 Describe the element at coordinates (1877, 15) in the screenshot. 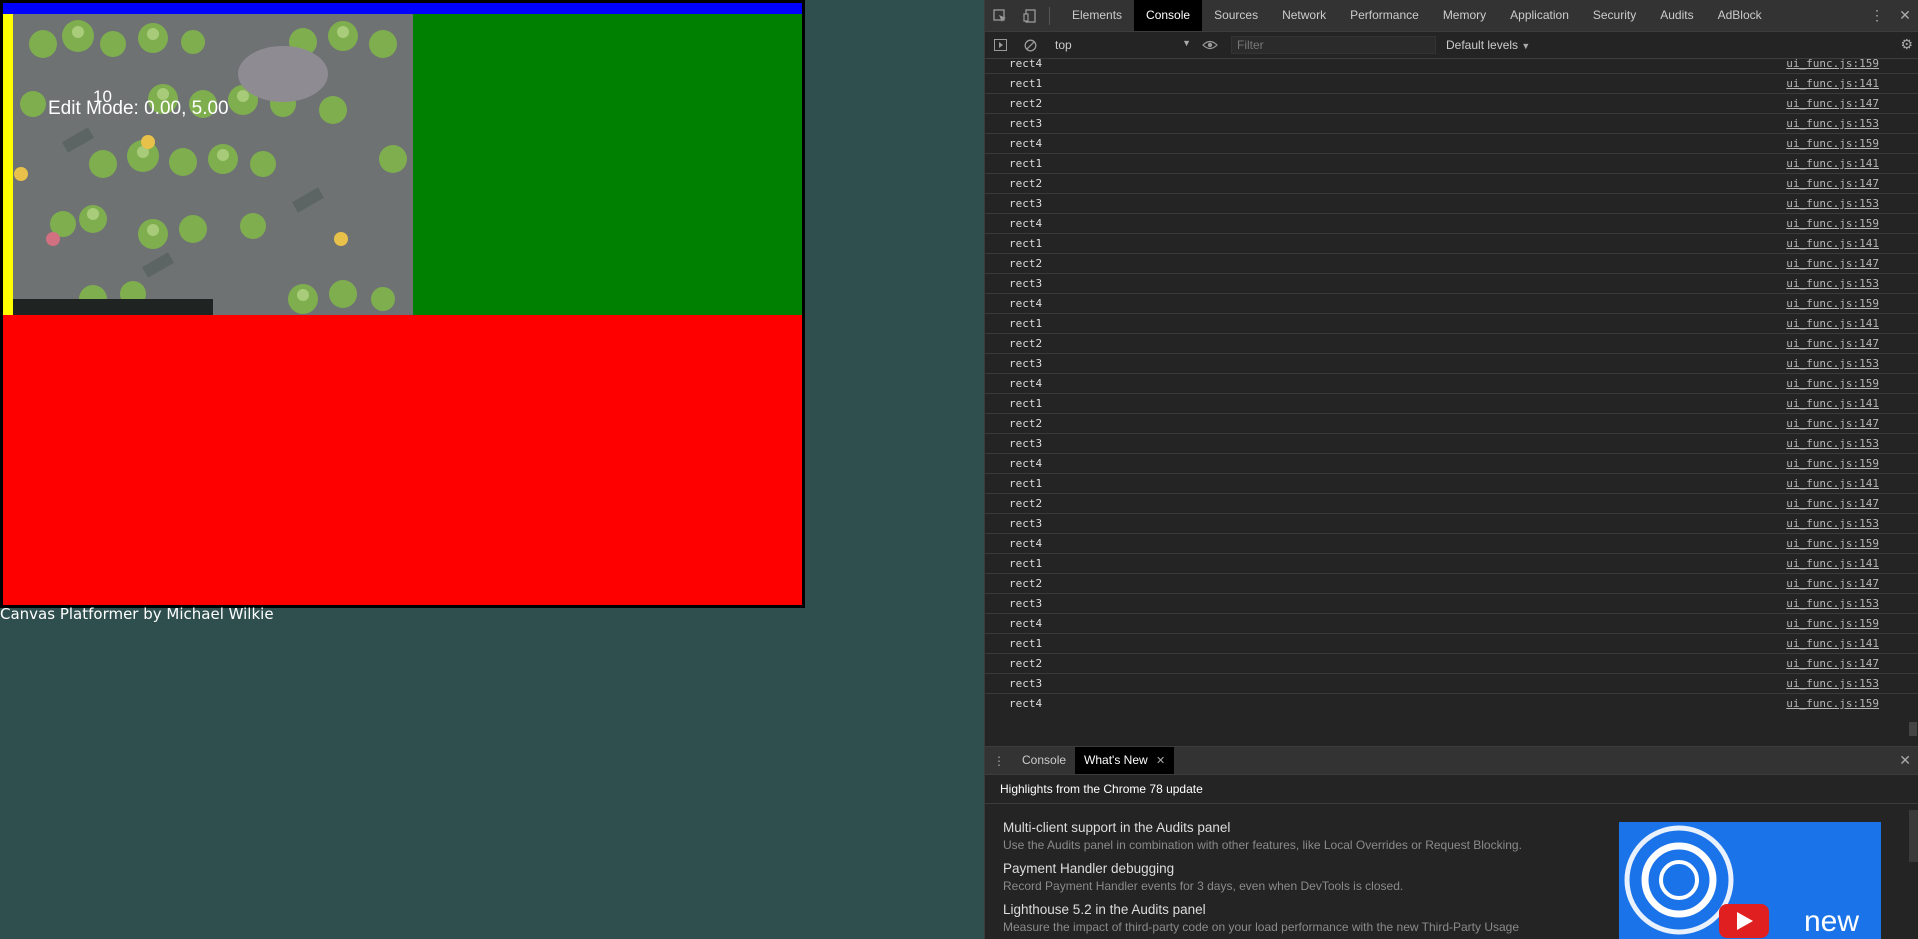

I see `more-options-icon: ⋮` at that location.